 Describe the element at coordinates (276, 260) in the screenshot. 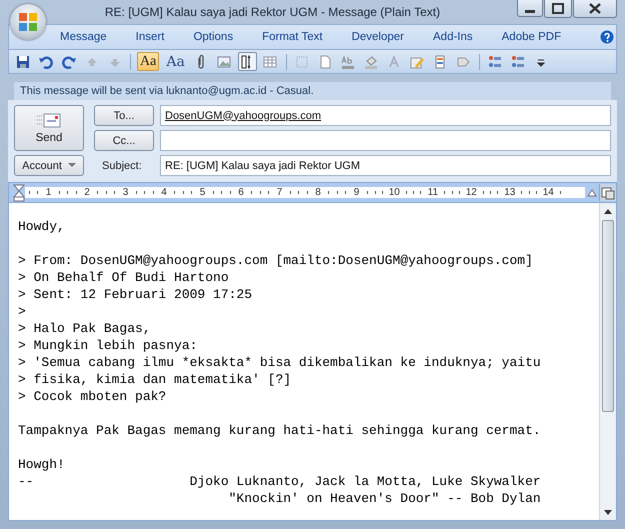

I see `body-line: > From: DosenUGM@yahoogroups.com [mailto:DosenUGM@yahoogroups.com]` at that location.